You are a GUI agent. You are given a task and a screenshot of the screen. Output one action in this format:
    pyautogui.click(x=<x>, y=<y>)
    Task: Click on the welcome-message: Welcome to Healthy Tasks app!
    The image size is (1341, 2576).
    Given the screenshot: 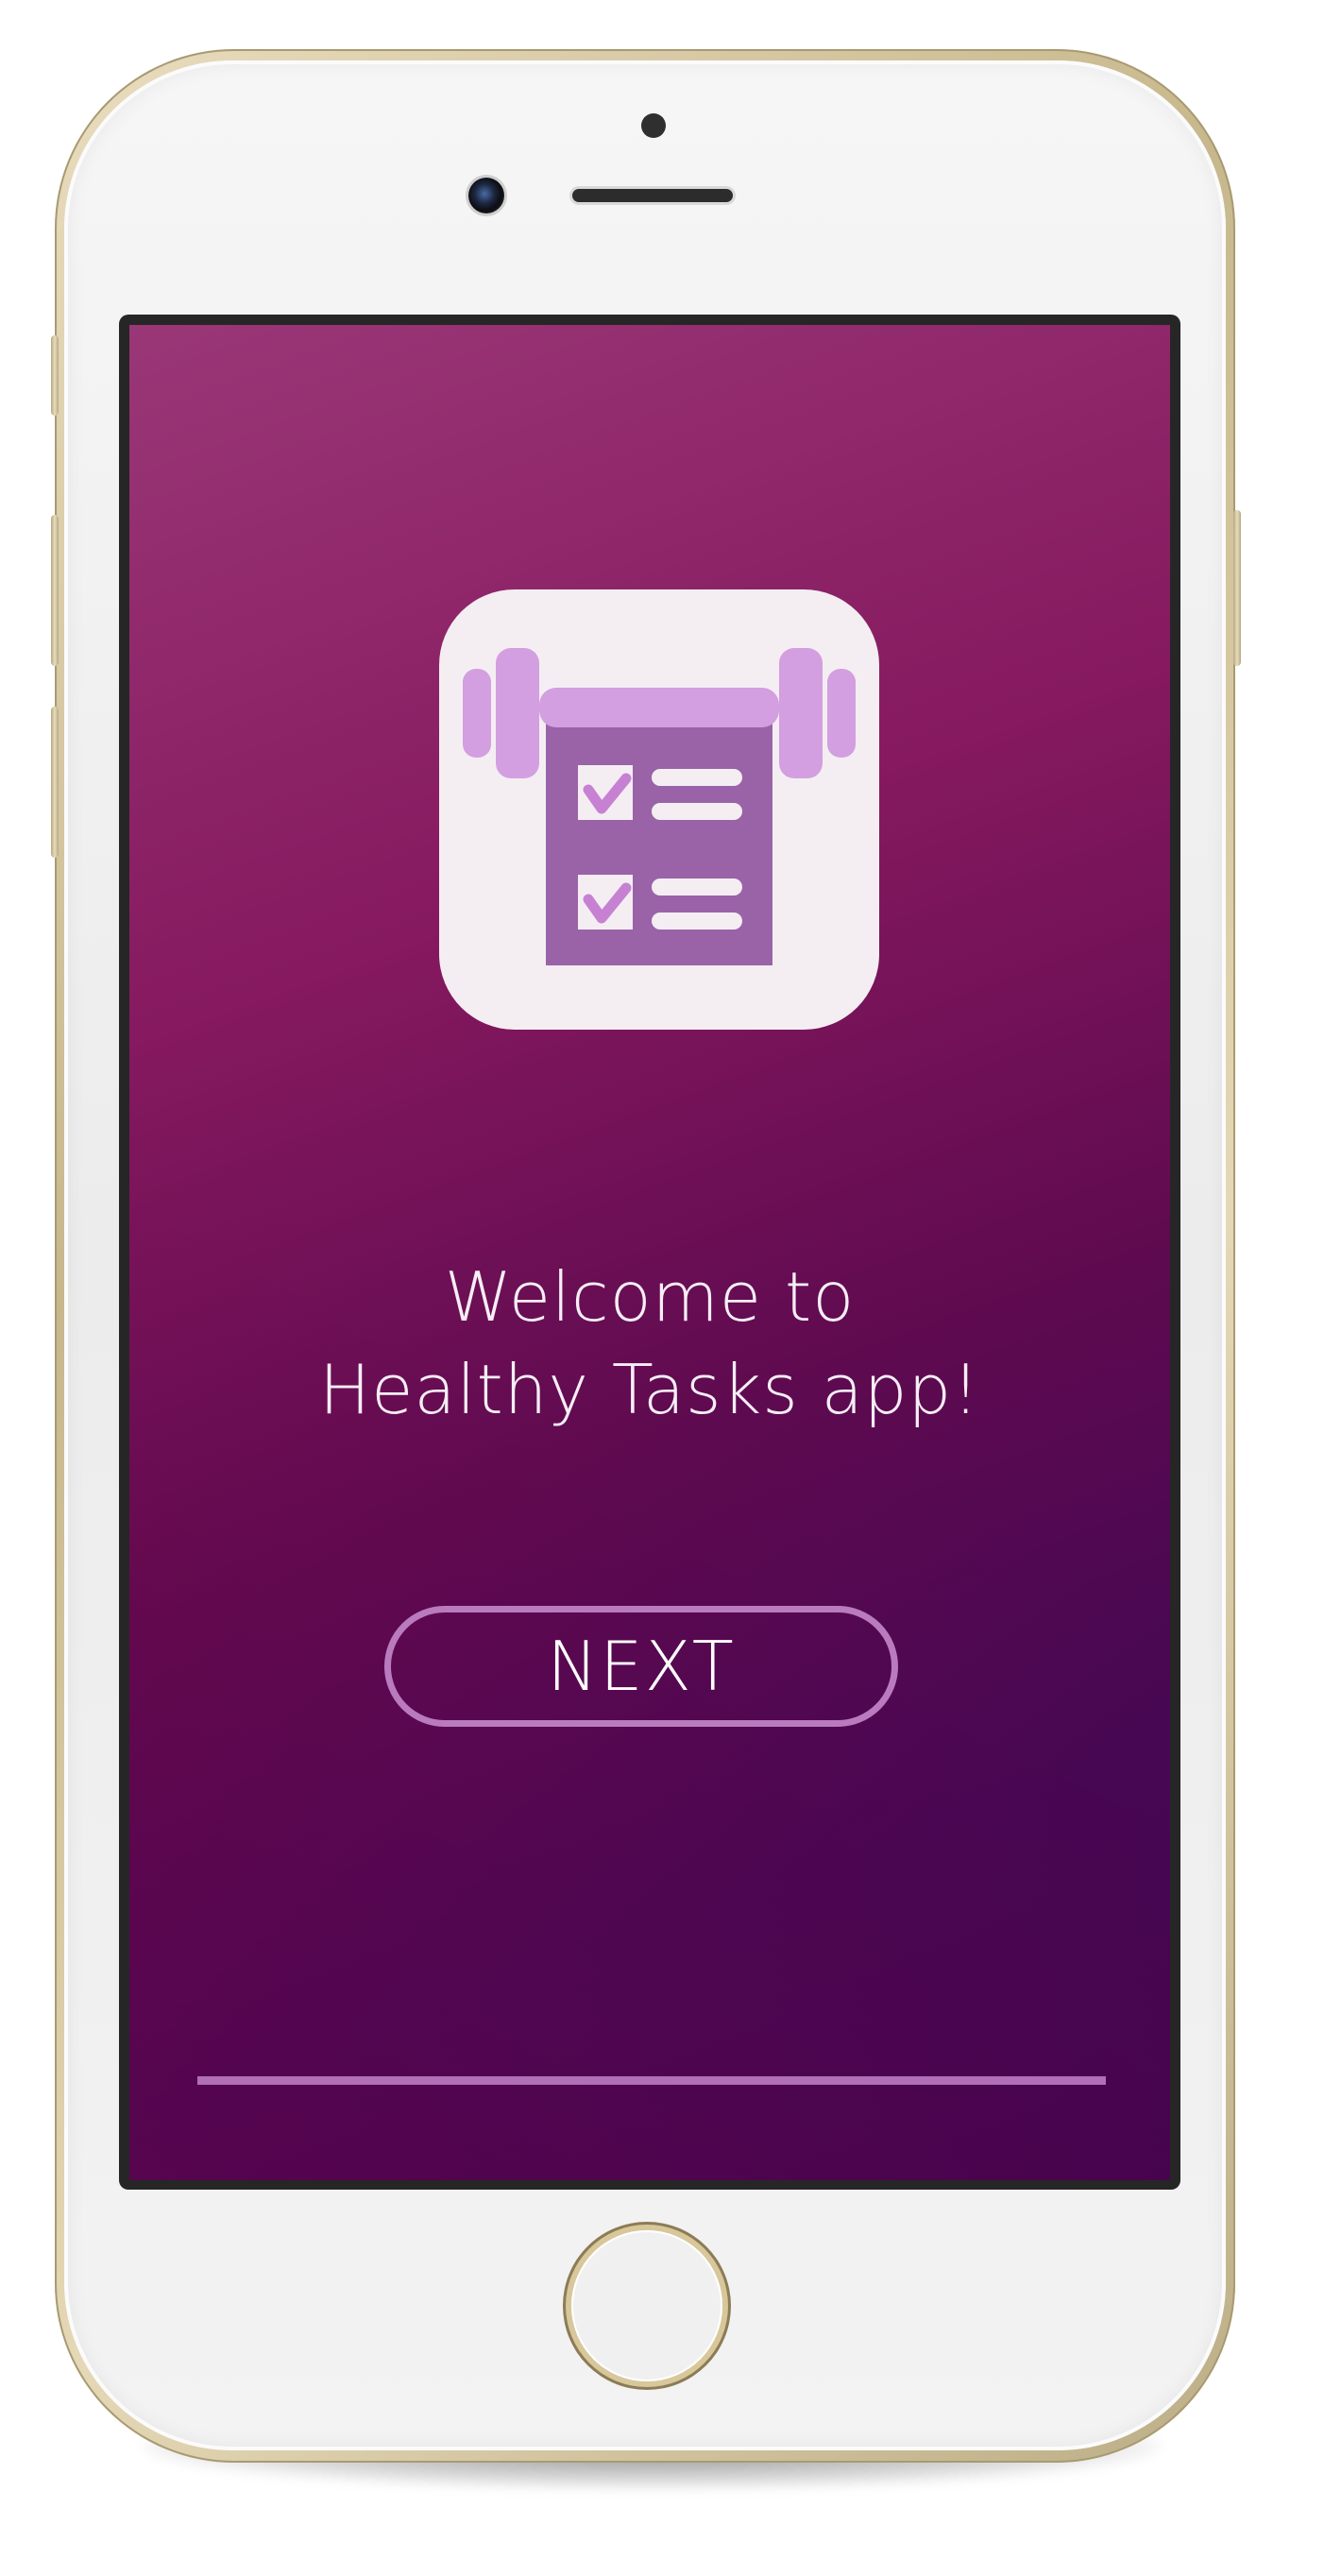 What is the action you would take?
    pyautogui.click(x=650, y=1344)
    